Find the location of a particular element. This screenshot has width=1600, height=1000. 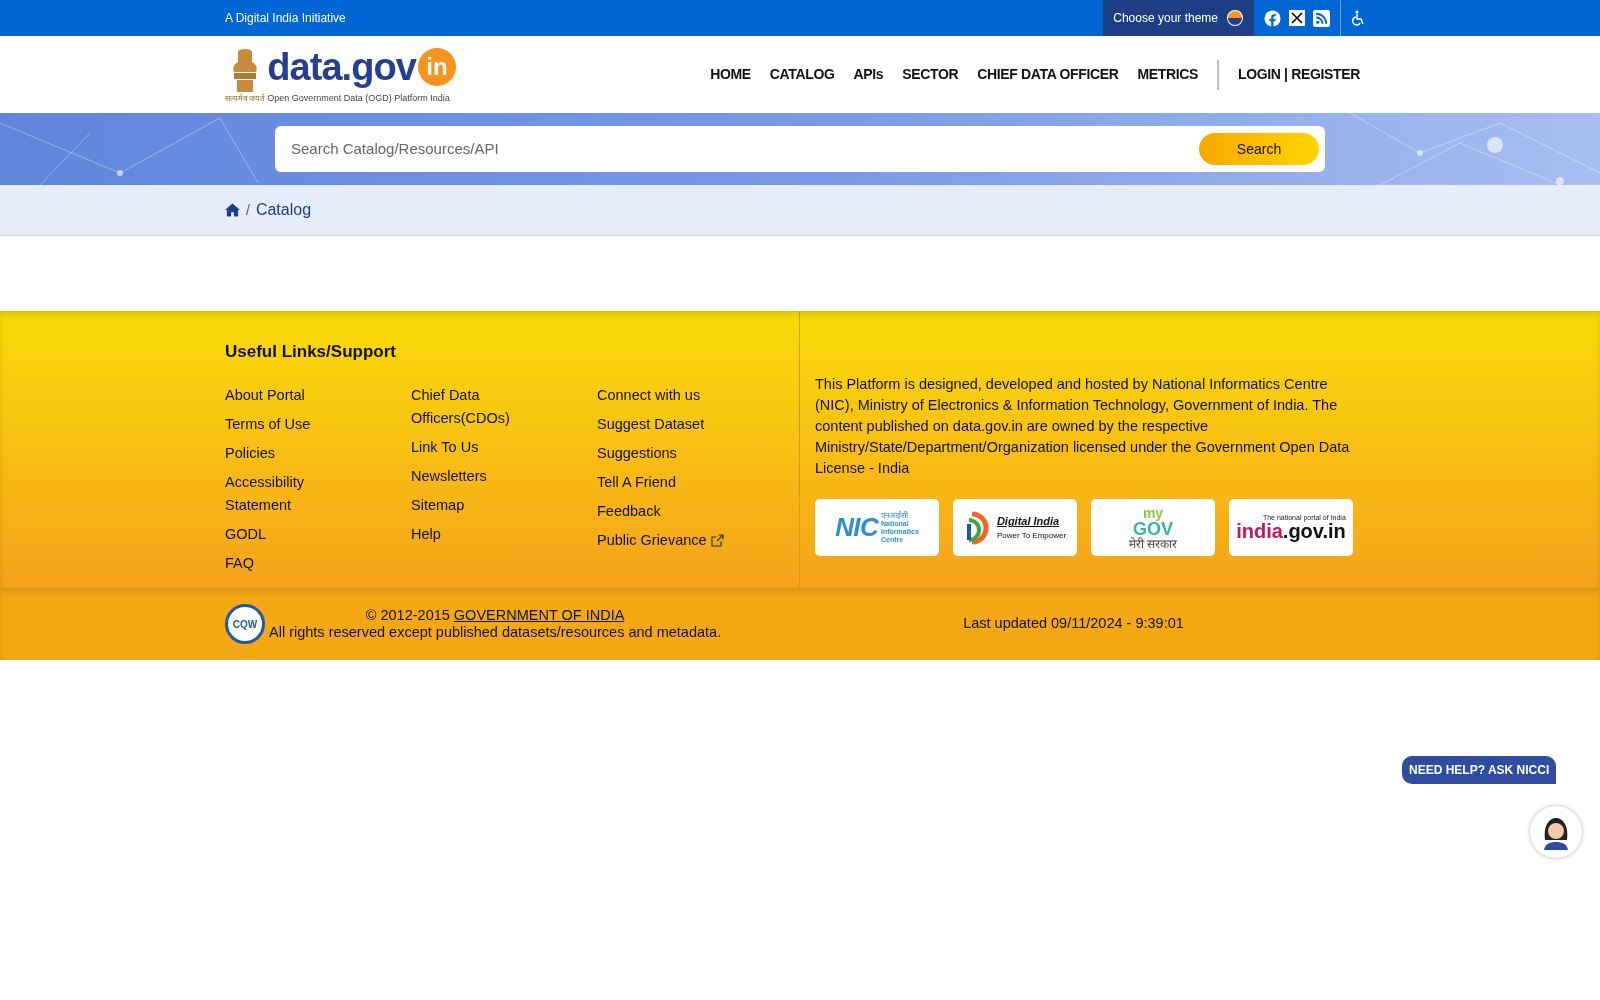

footer-link: Public Grievance is located at coordinates (665, 540).